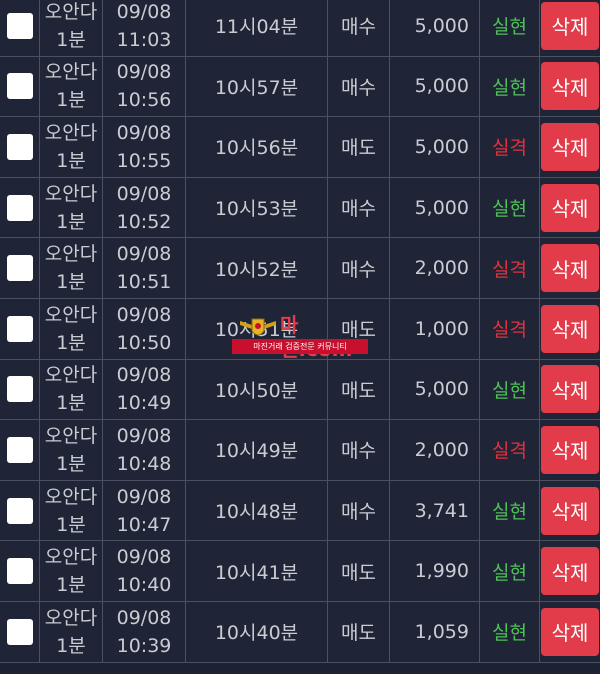  I want to click on round-cell: 11시04분, so click(257, 28).